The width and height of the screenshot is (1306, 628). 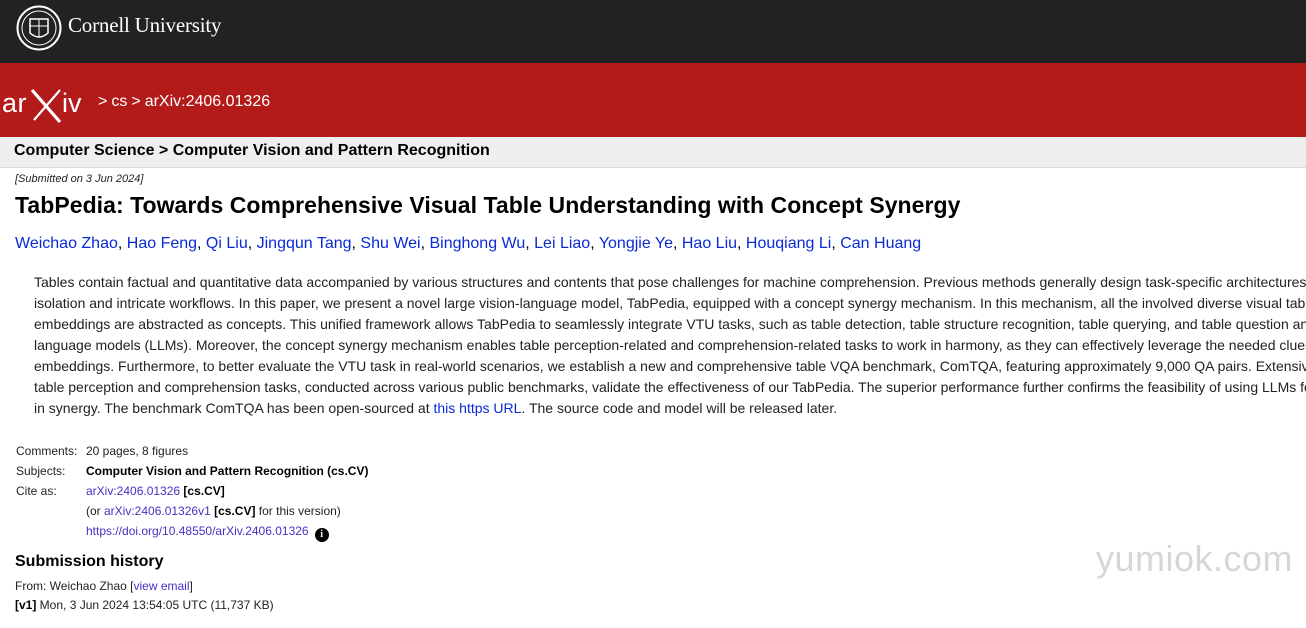 What do you see at coordinates (204, 491) in the screenshot?
I see `cite-category: [cs.CV]` at bounding box center [204, 491].